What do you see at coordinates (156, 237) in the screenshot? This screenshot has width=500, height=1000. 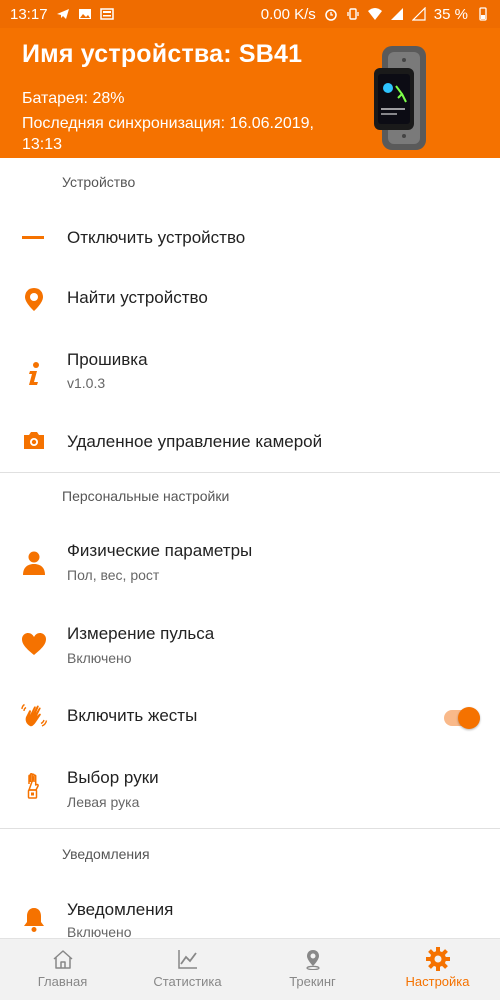 I see `disconnect-device-label: Отключить устройство` at bounding box center [156, 237].